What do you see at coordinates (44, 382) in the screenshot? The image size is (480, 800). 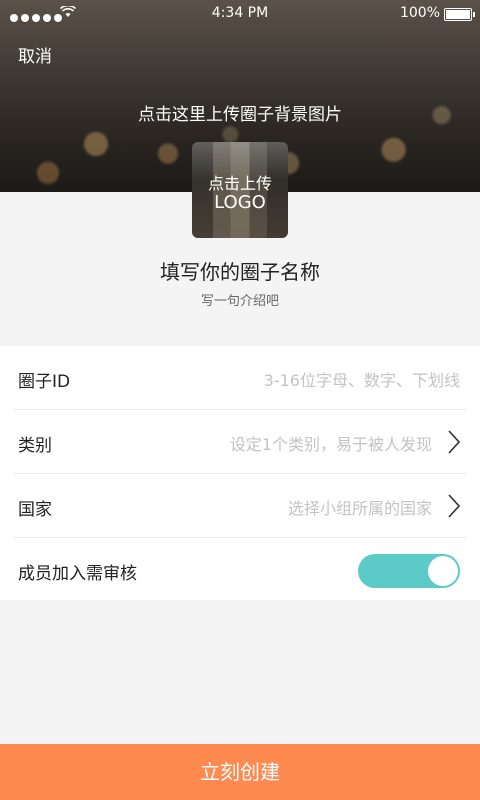 I see `circle-id-label: 圈子ID` at bounding box center [44, 382].